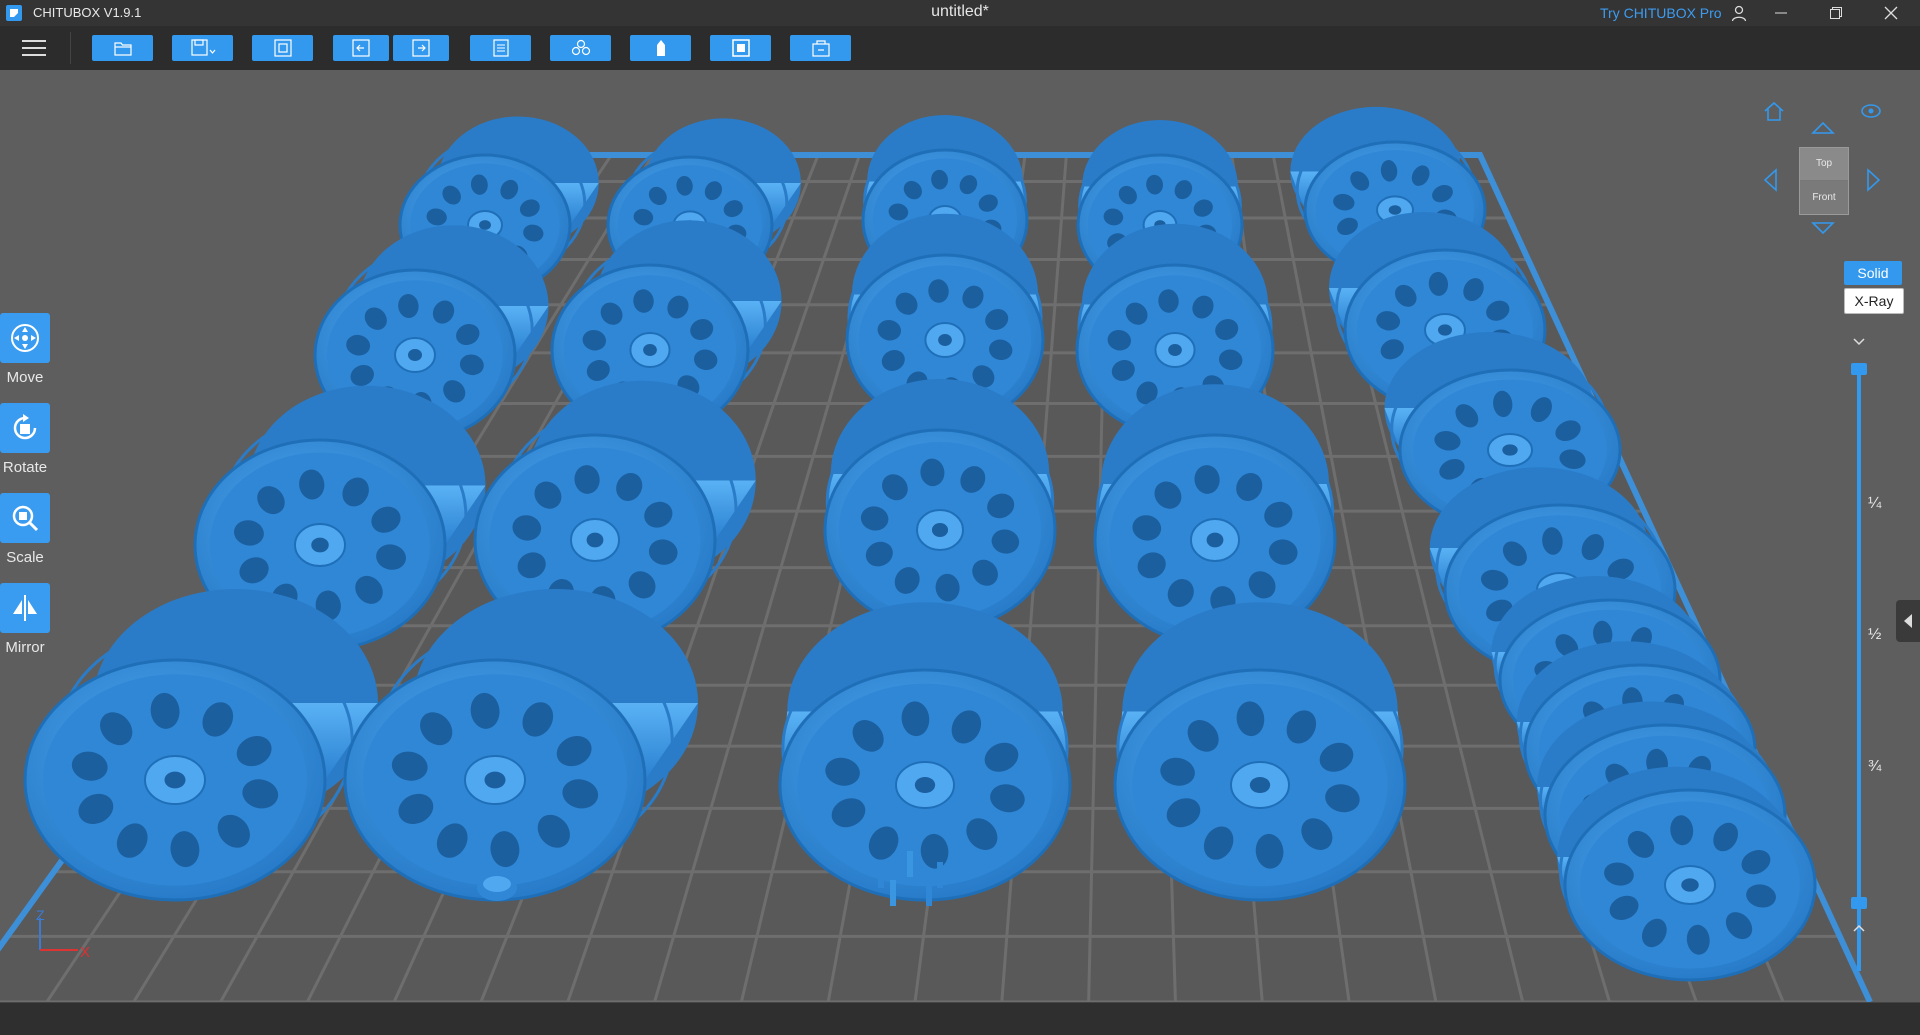  Describe the element at coordinates (14, 13) in the screenshot. I see `chitubox-logo-icon` at that location.